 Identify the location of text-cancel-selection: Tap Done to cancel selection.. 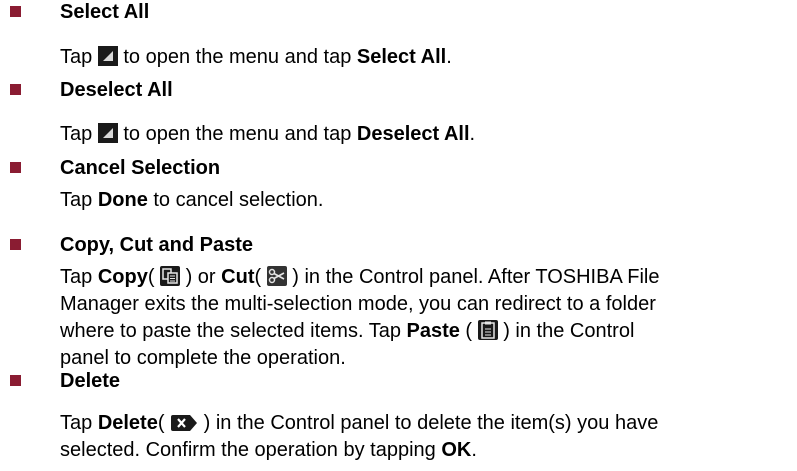
(420, 200).